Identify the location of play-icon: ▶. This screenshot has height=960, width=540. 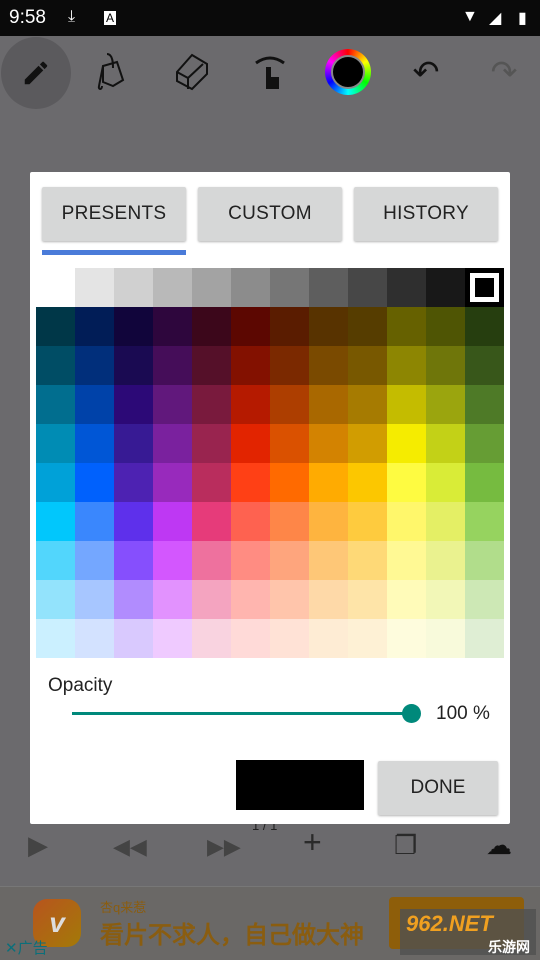
(38, 845).